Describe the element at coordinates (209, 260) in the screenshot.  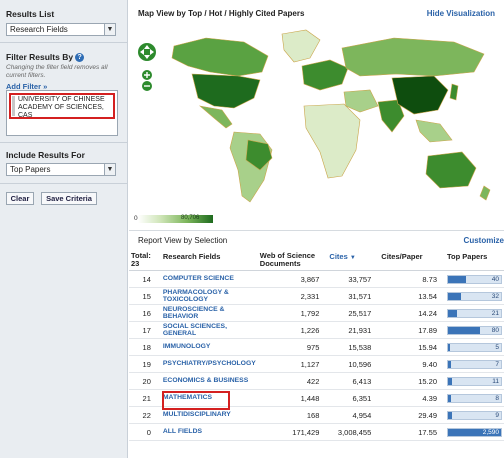
I see `field-header: Research Fields` at that location.